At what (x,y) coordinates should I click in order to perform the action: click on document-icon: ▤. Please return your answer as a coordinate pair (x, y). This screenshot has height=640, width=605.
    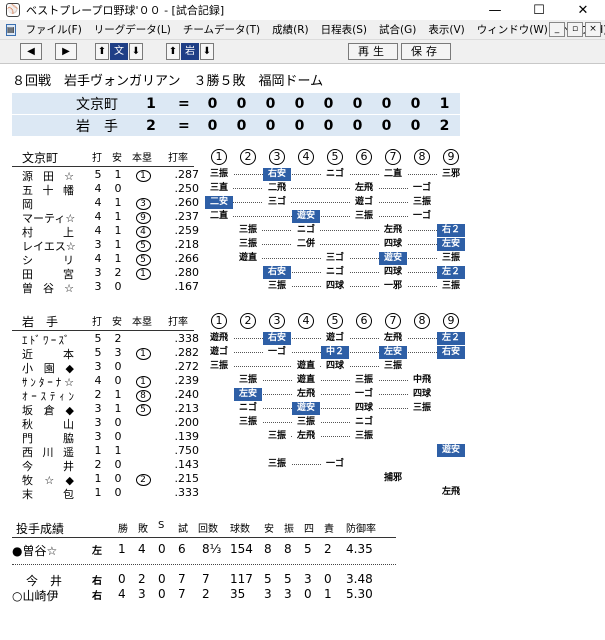
    Looking at the image, I should click on (11, 29).